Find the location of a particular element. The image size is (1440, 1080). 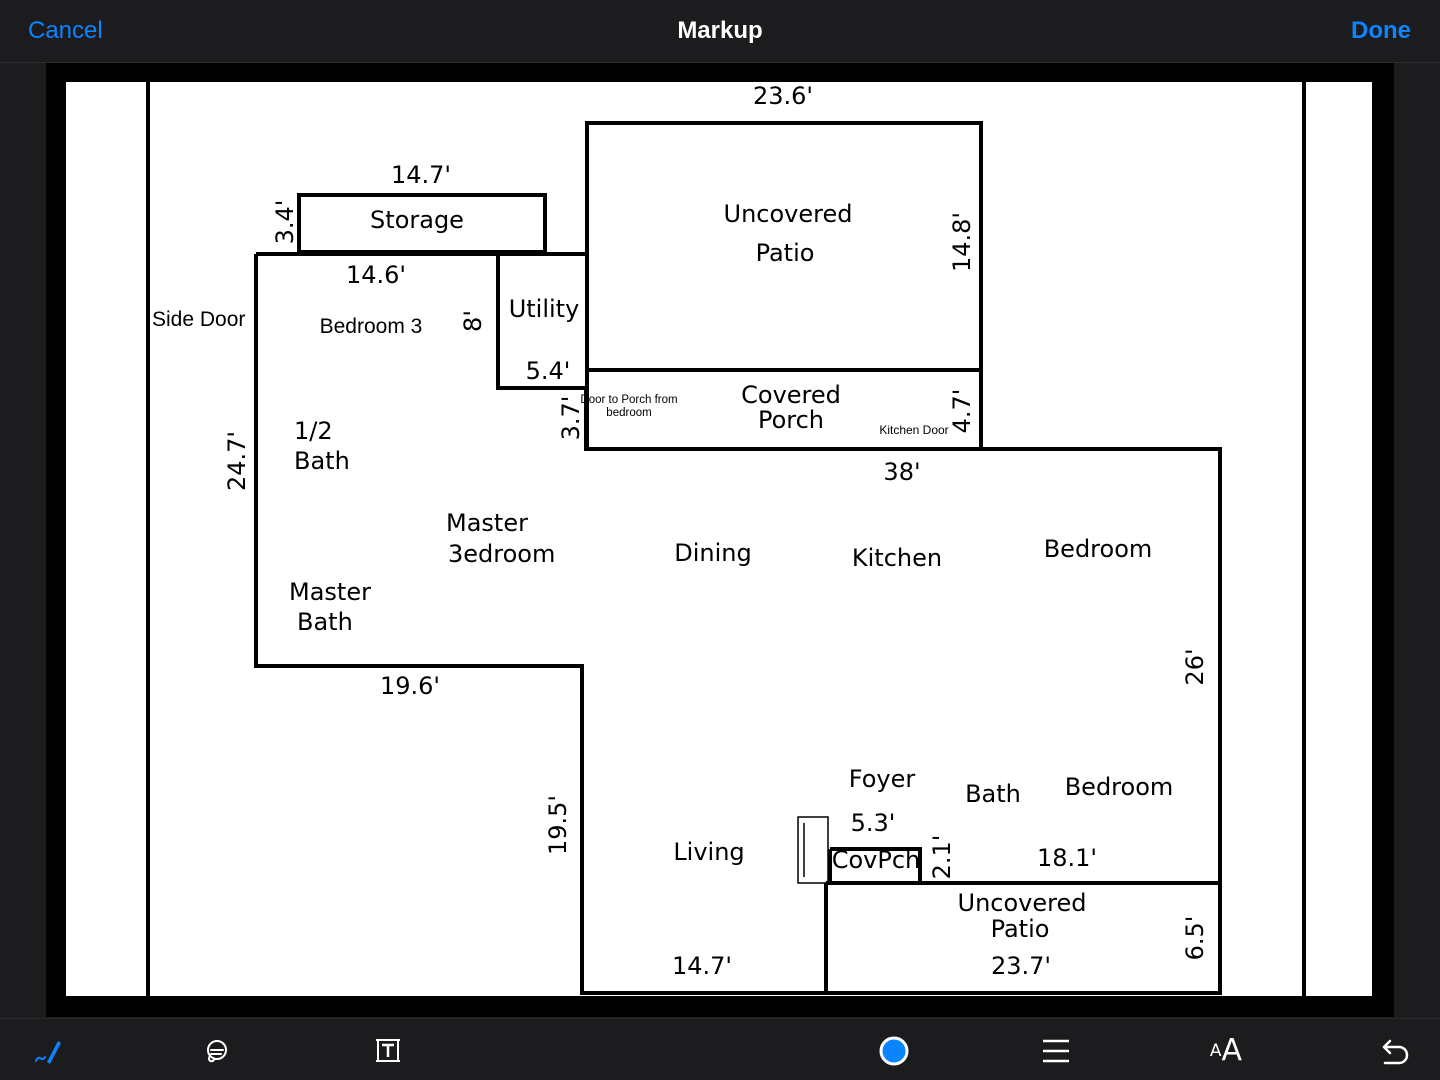

cancel-button: Cancel is located at coordinates (65, 31).